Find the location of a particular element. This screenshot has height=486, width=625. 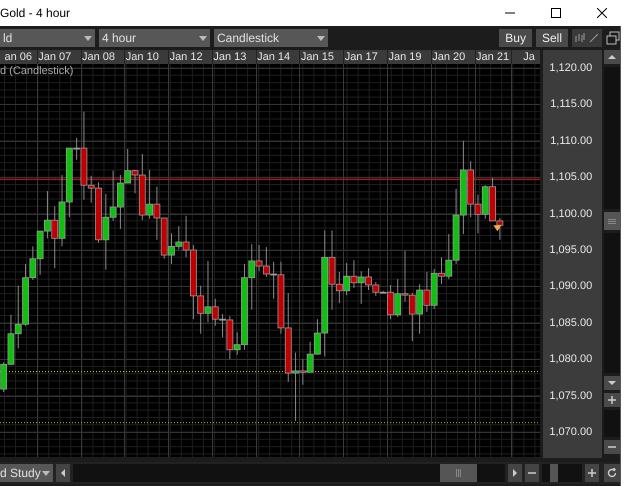

date-label: Jan 14 is located at coordinates (273, 57).